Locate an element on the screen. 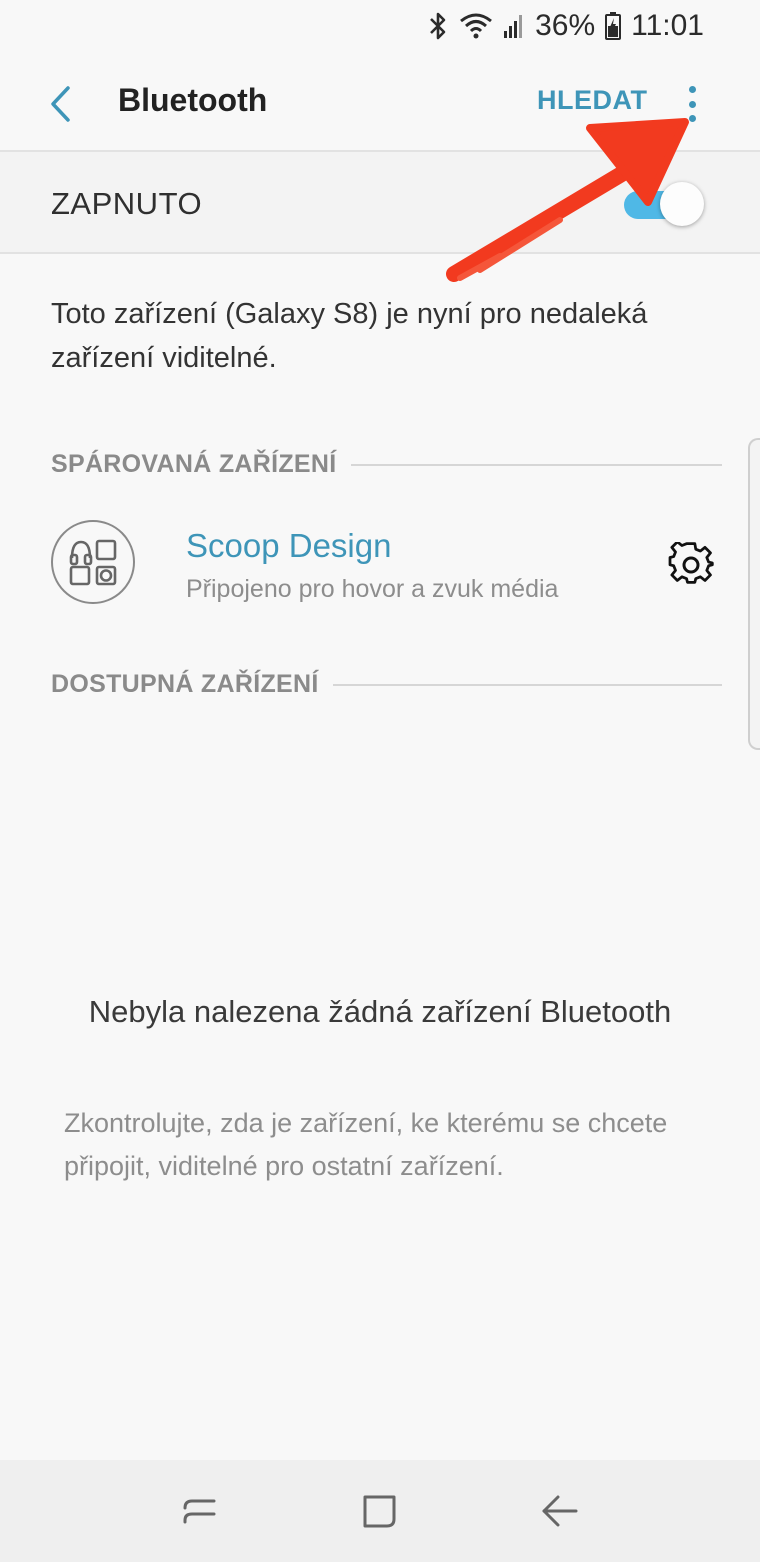 This screenshot has height=1562, width=760. headset-multimedia-icon is located at coordinates (93, 562).